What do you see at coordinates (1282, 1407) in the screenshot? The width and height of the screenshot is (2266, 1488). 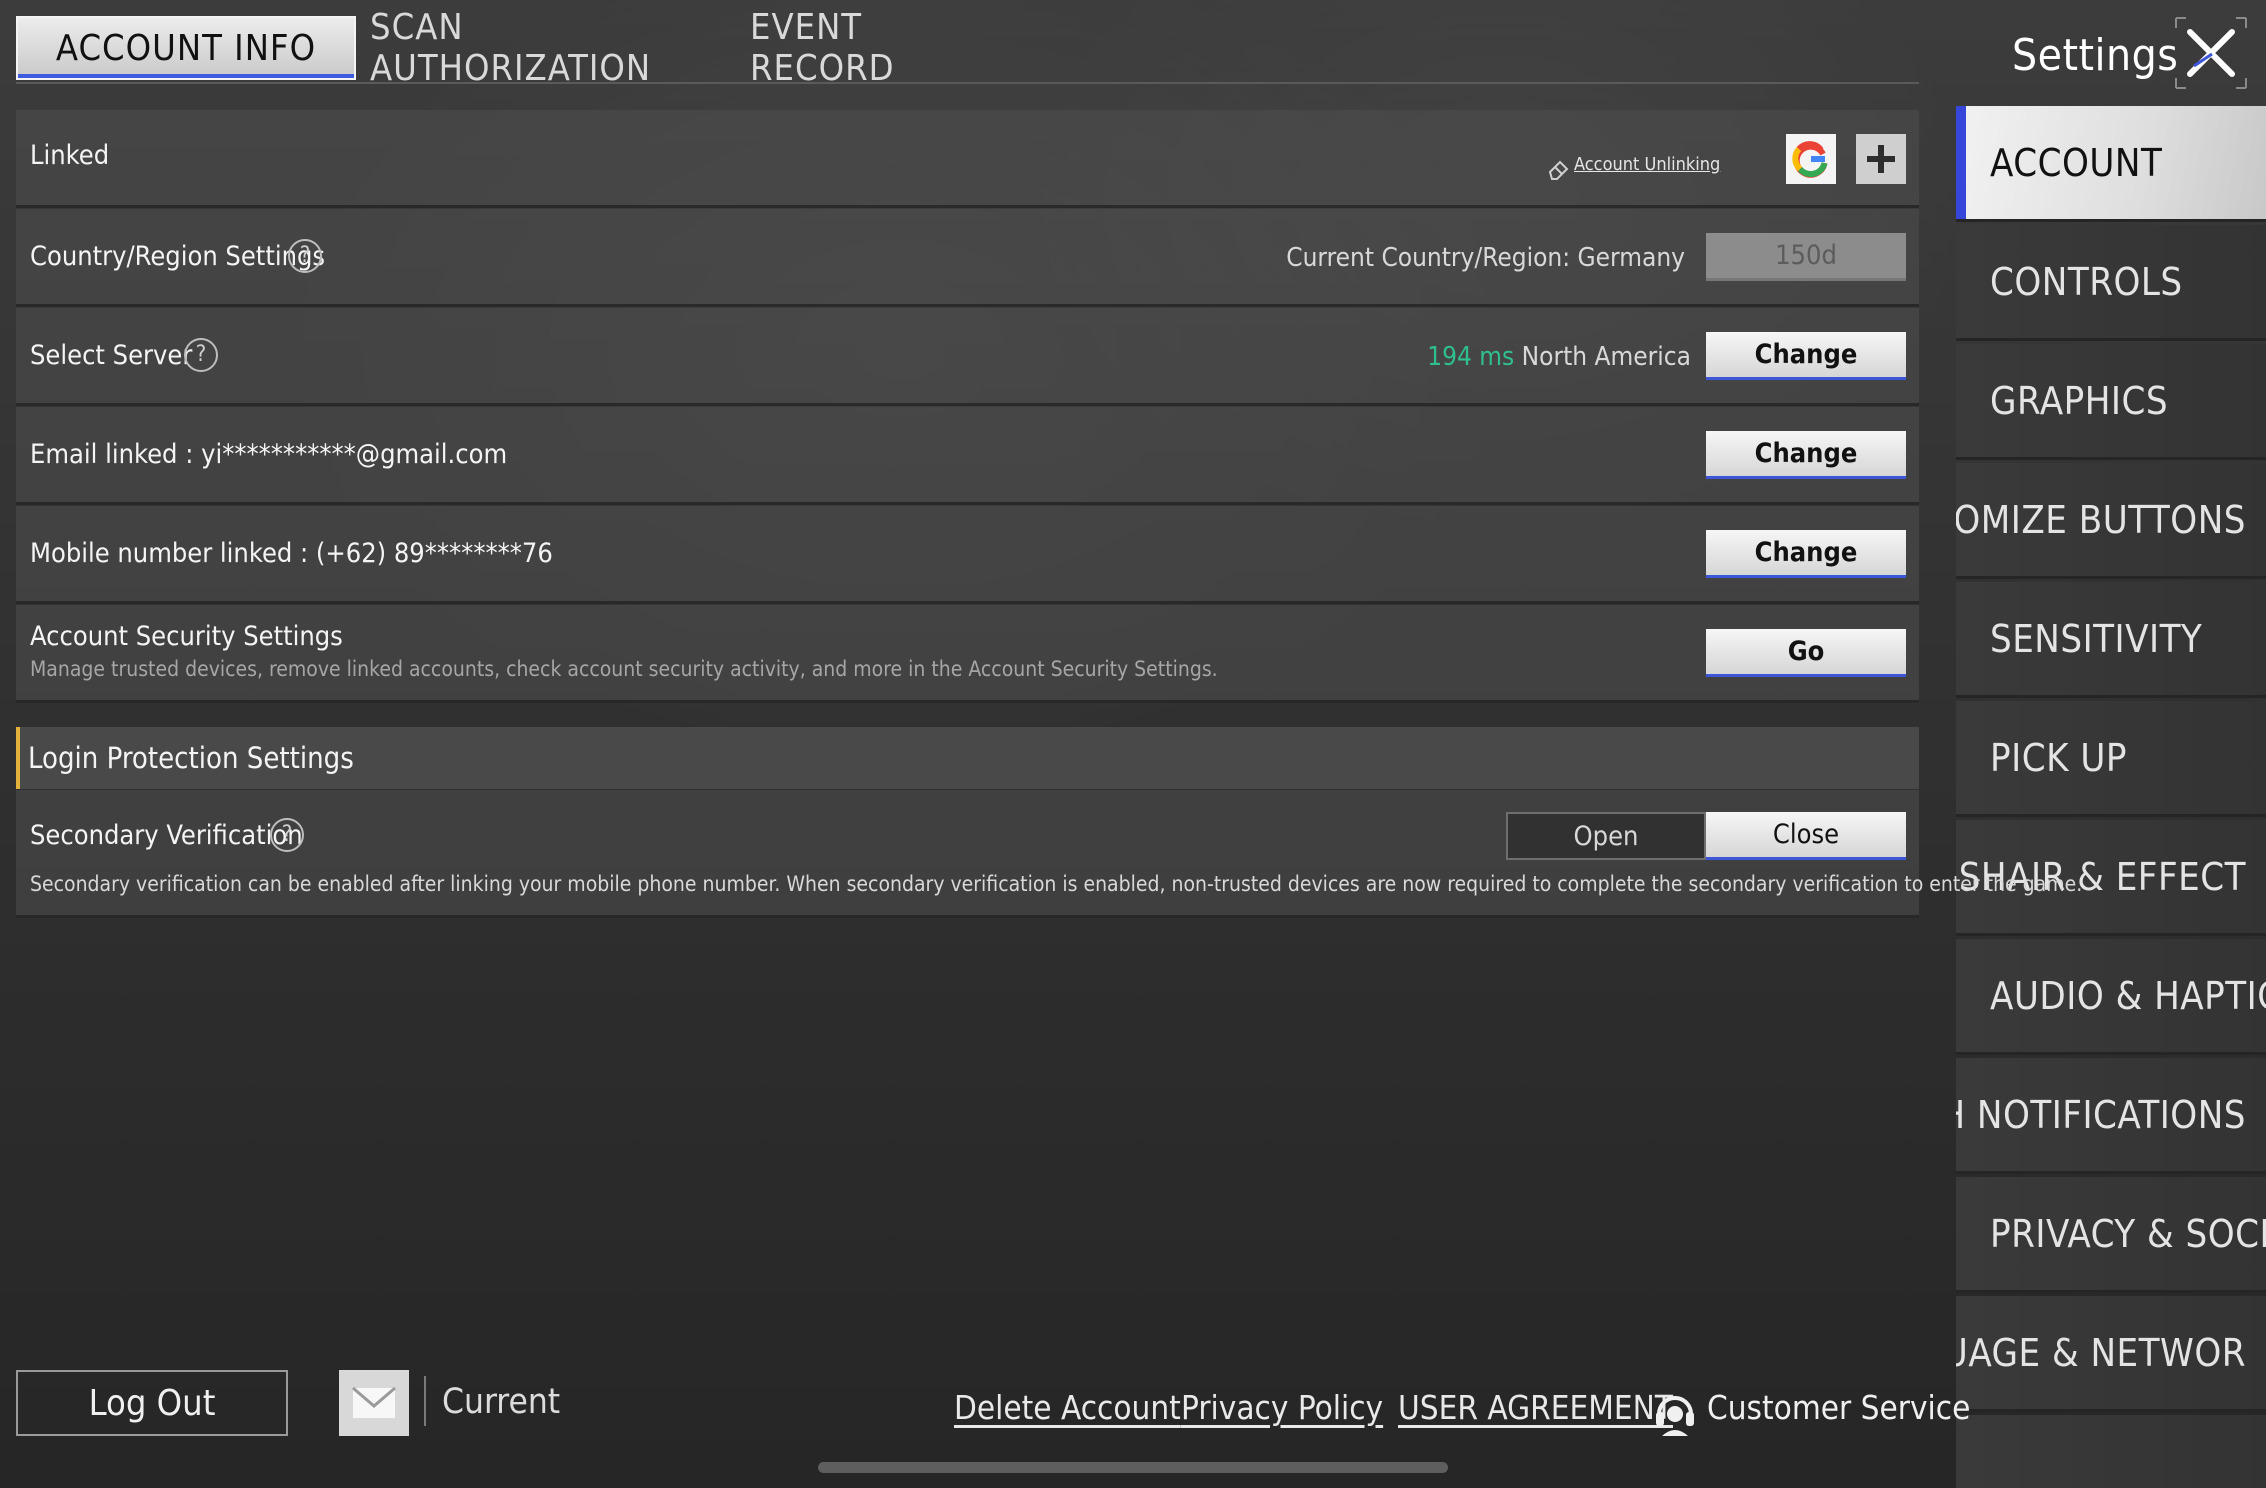 I see `privacy-policy-link: Privacy Policy` at bounding box center [1282, 1407].